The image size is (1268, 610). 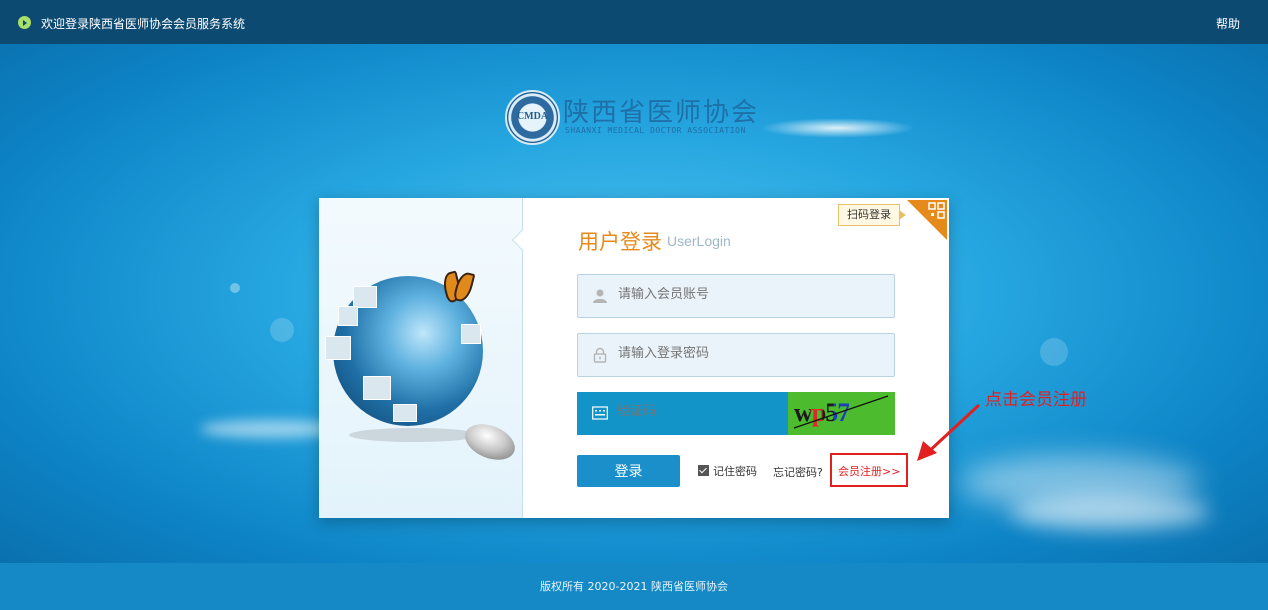 I want to click on qr-code-icon, so click(x=927, y=220).